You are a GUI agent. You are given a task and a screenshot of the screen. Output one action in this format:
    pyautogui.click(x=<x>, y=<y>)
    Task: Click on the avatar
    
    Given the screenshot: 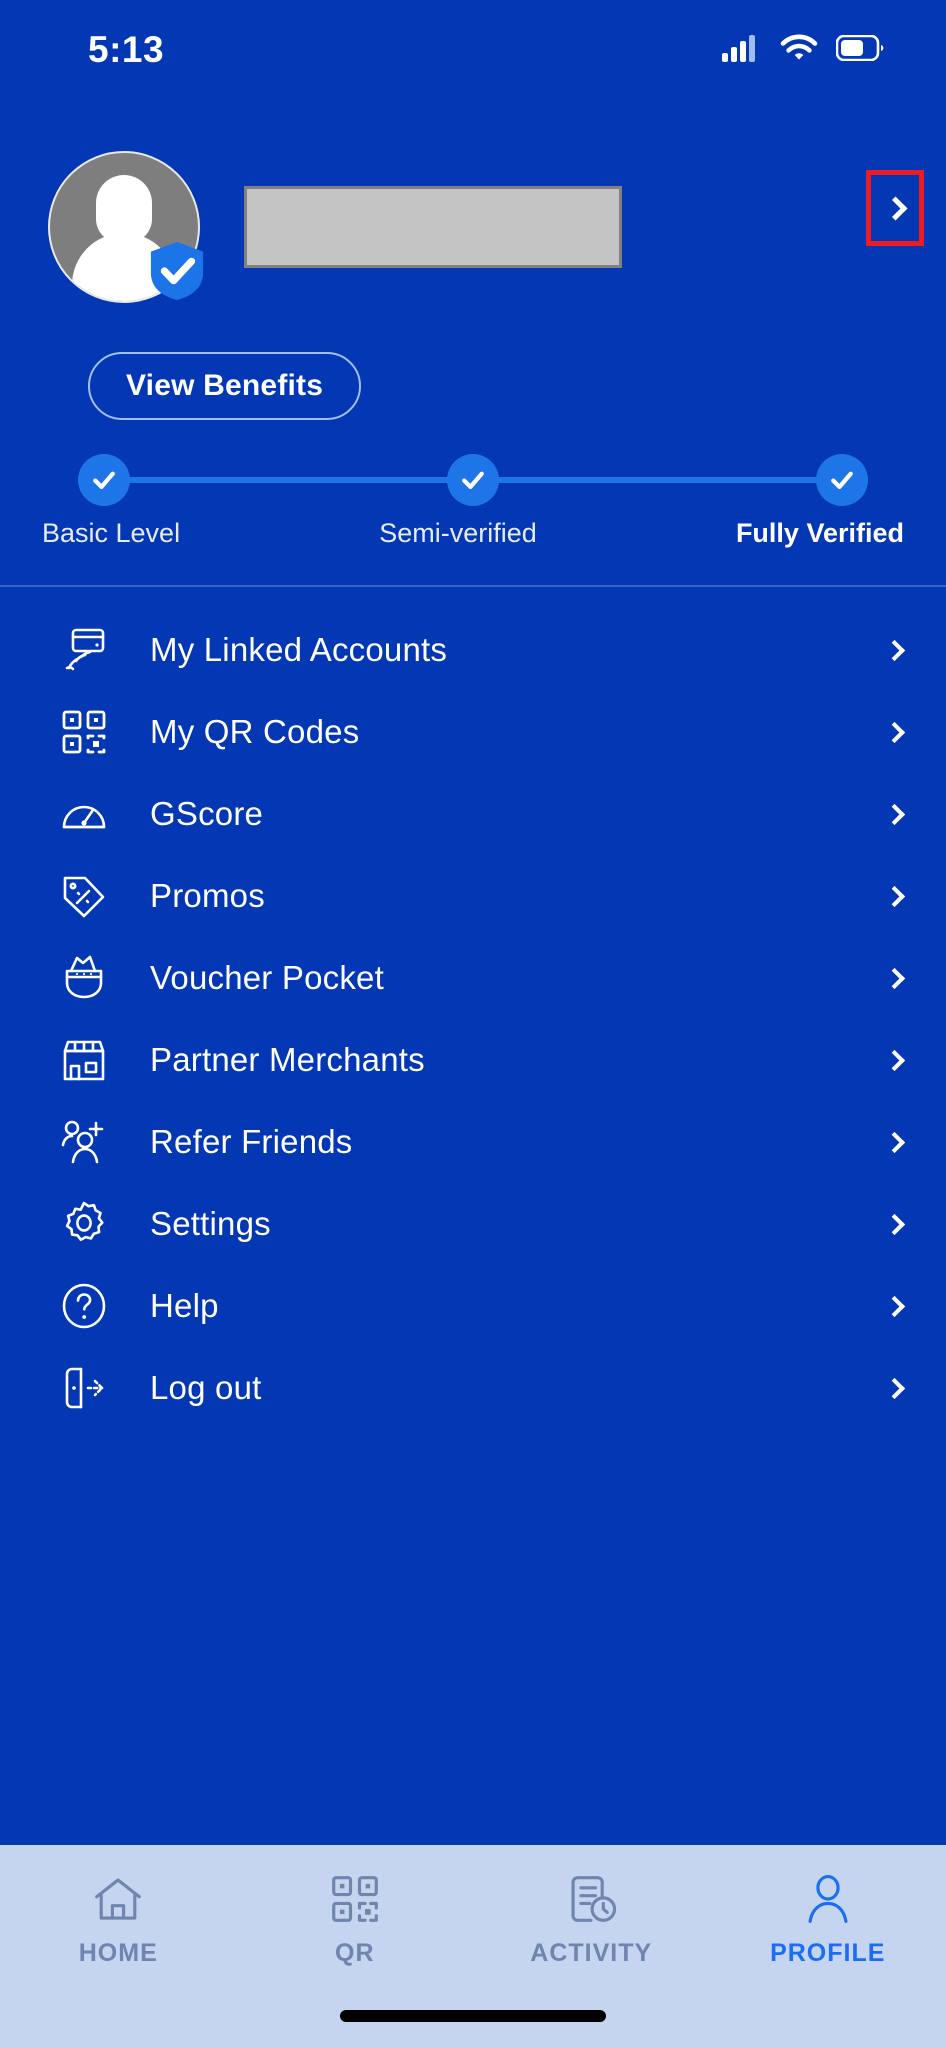 What is the action you would take?
    pyautogui.click(x=126, y=227)
    